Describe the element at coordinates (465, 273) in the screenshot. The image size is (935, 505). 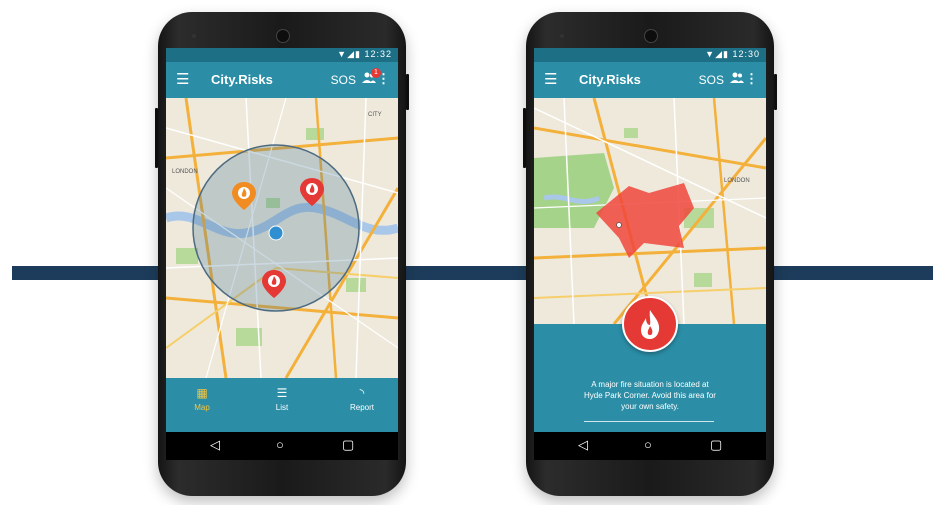
I see `connector-line-middle` at that location.